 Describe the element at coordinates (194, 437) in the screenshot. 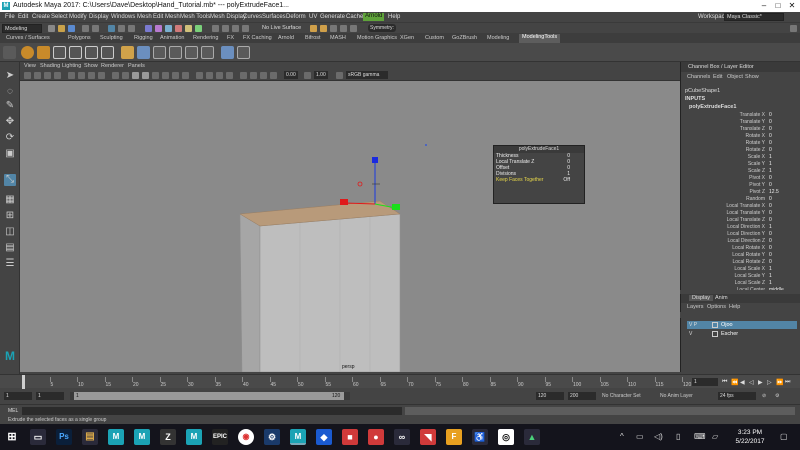

I see `mudbox-icon: M` at that location.